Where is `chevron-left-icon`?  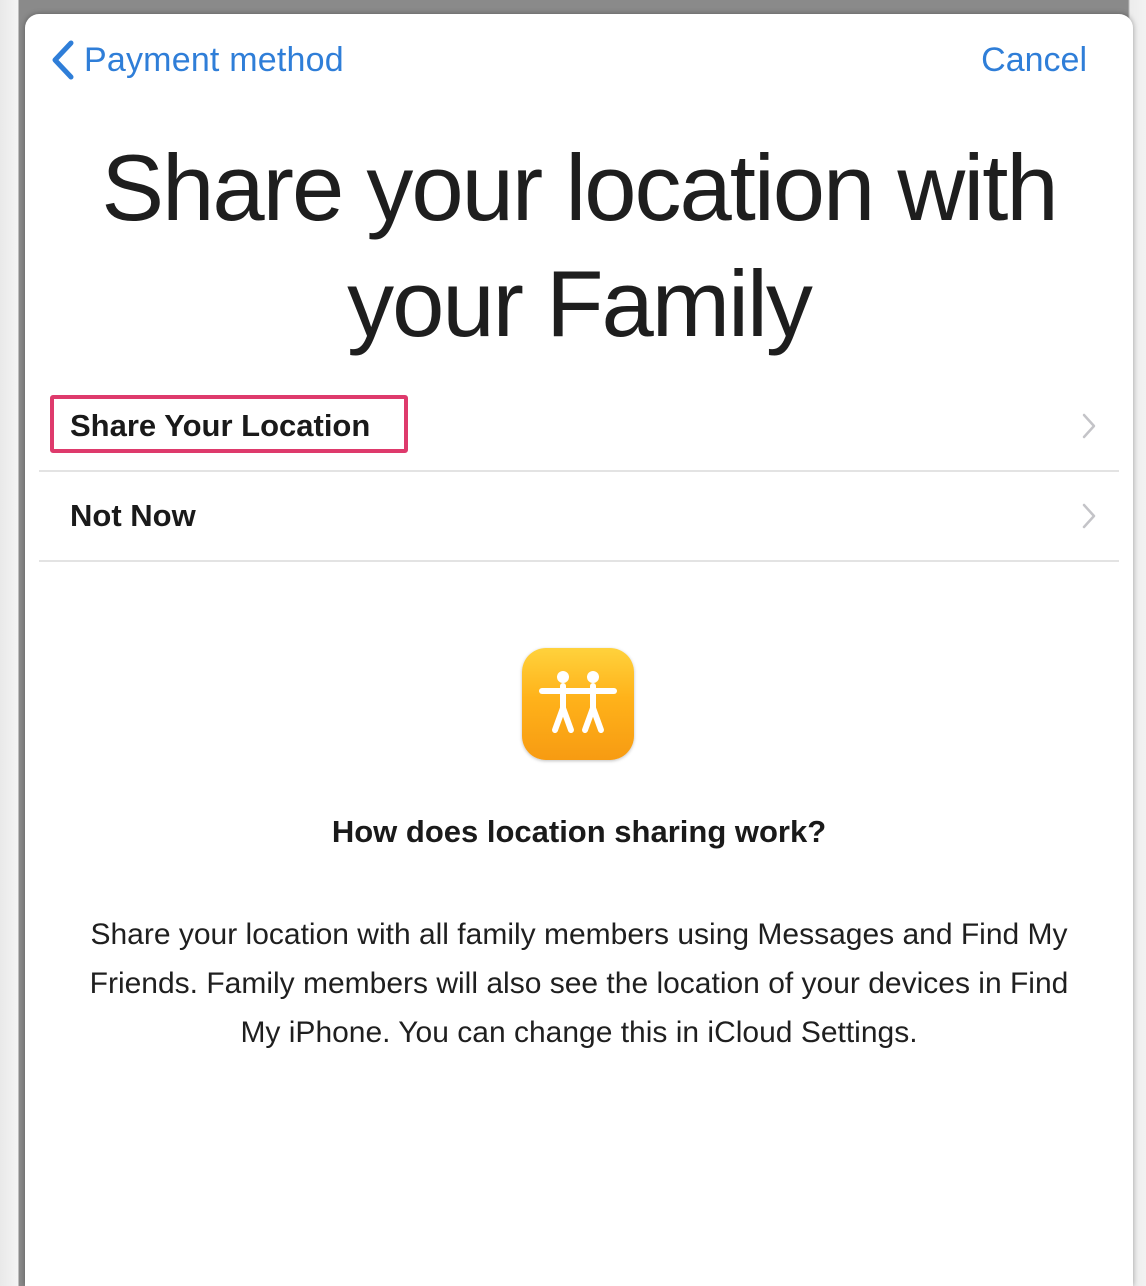
chevron-left-icon is located at coordinates (63, 60).